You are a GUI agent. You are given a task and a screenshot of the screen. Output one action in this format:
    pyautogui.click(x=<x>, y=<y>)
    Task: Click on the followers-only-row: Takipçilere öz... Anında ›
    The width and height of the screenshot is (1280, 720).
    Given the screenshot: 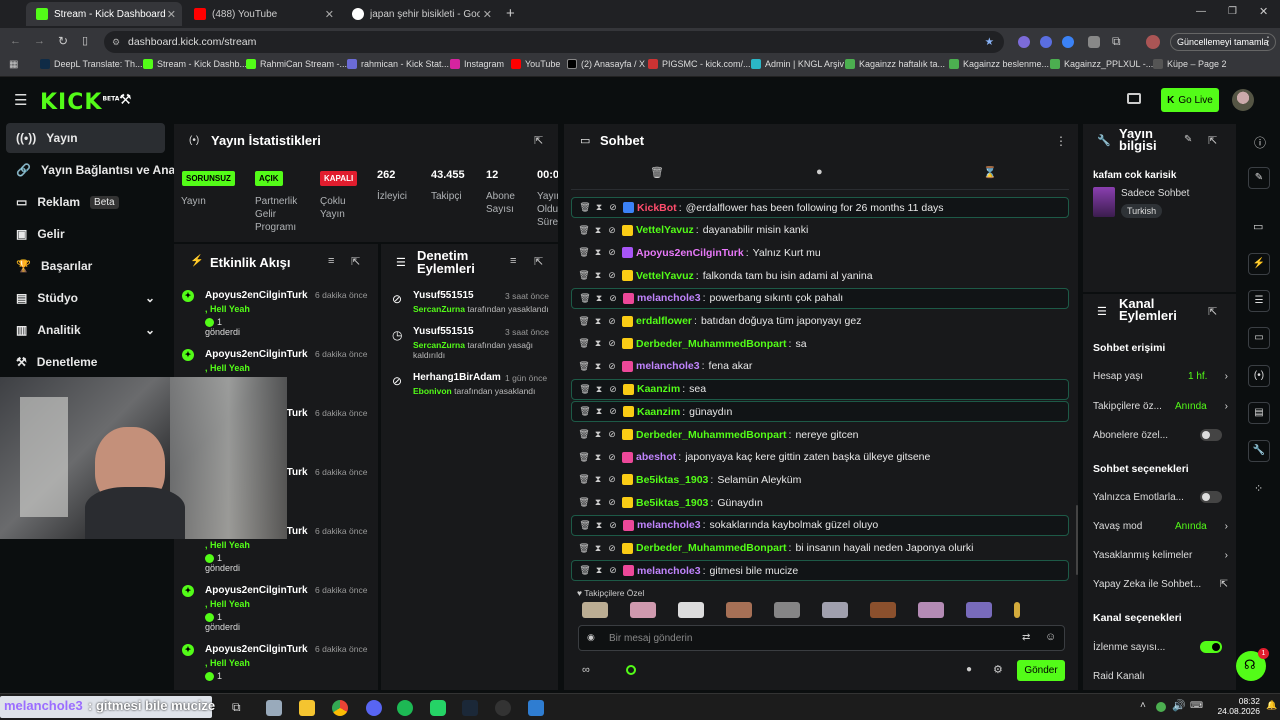 What is the action you would take?
    pyautogui.click(x=1160, y=406)
    